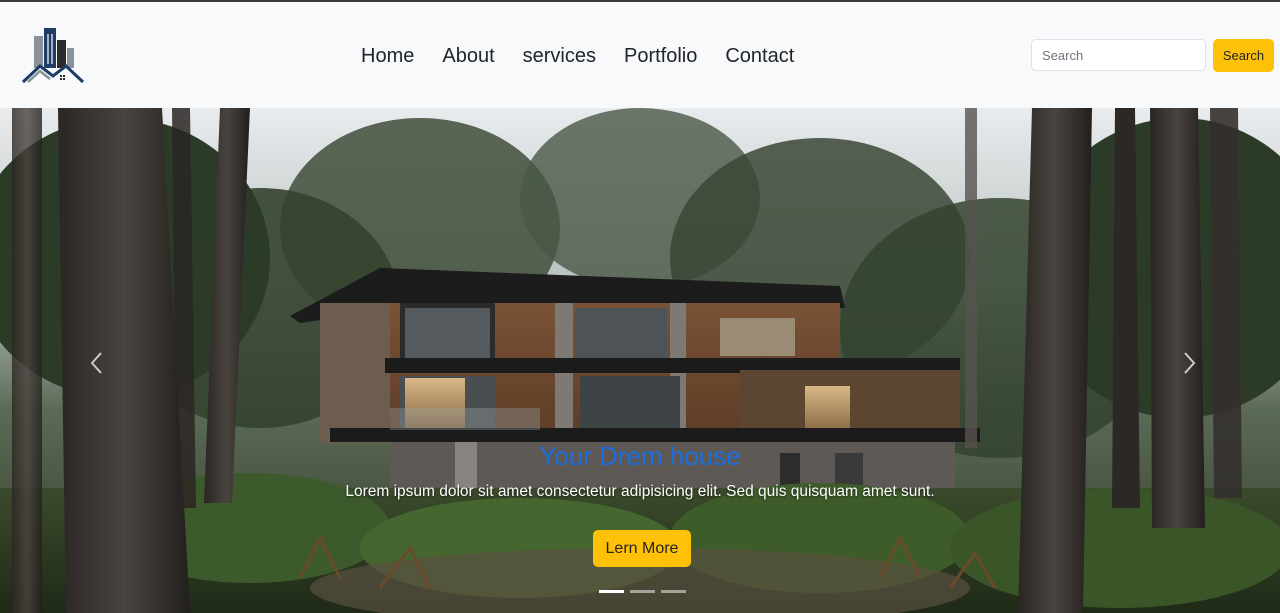  I want to click on nav-link-portfolio: Portfolio, so click(660, 56).